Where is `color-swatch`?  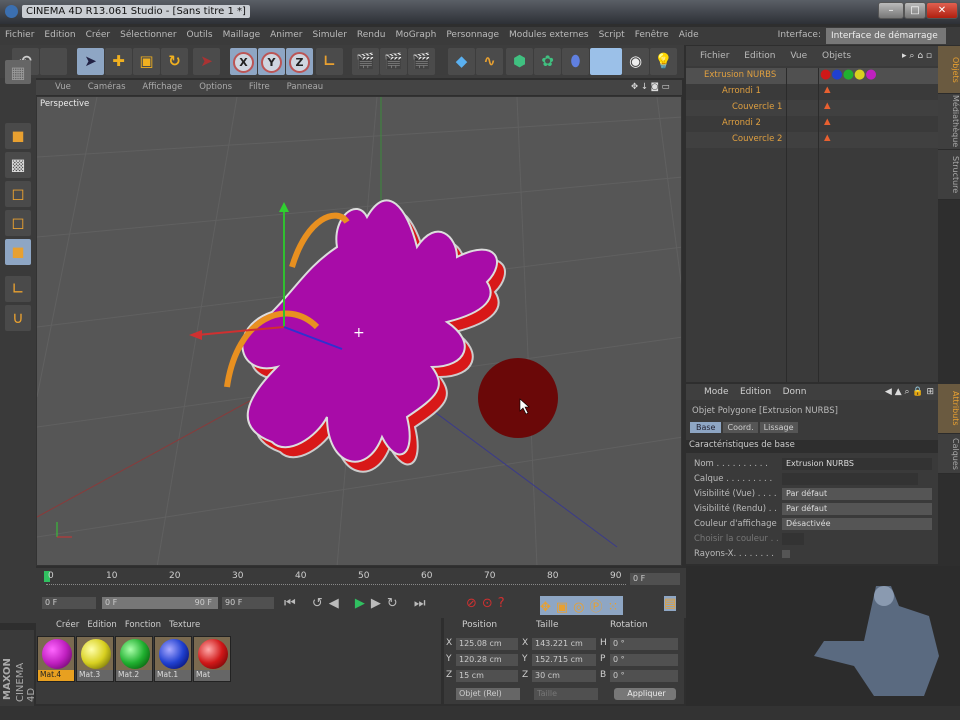 color-swatch is located at coordinates (793, 539).